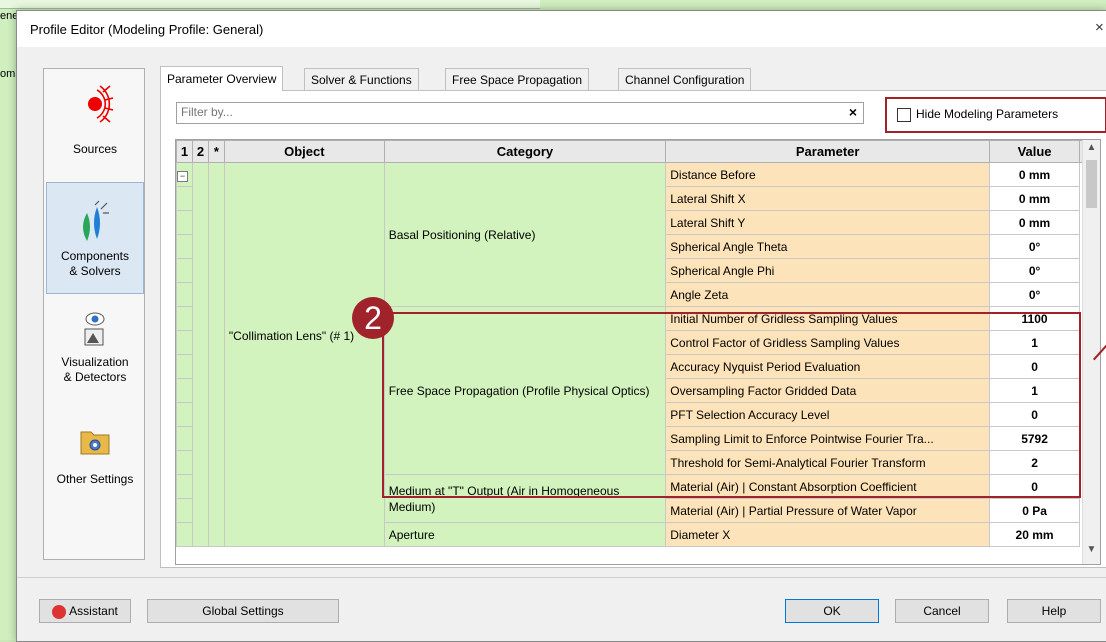 The width and height of the screenshot is (1106, 642). What do you see at coordinates (1091, 184) in the screenshot?
I see `scroll-thumb` at bounding box center [1091, 184].